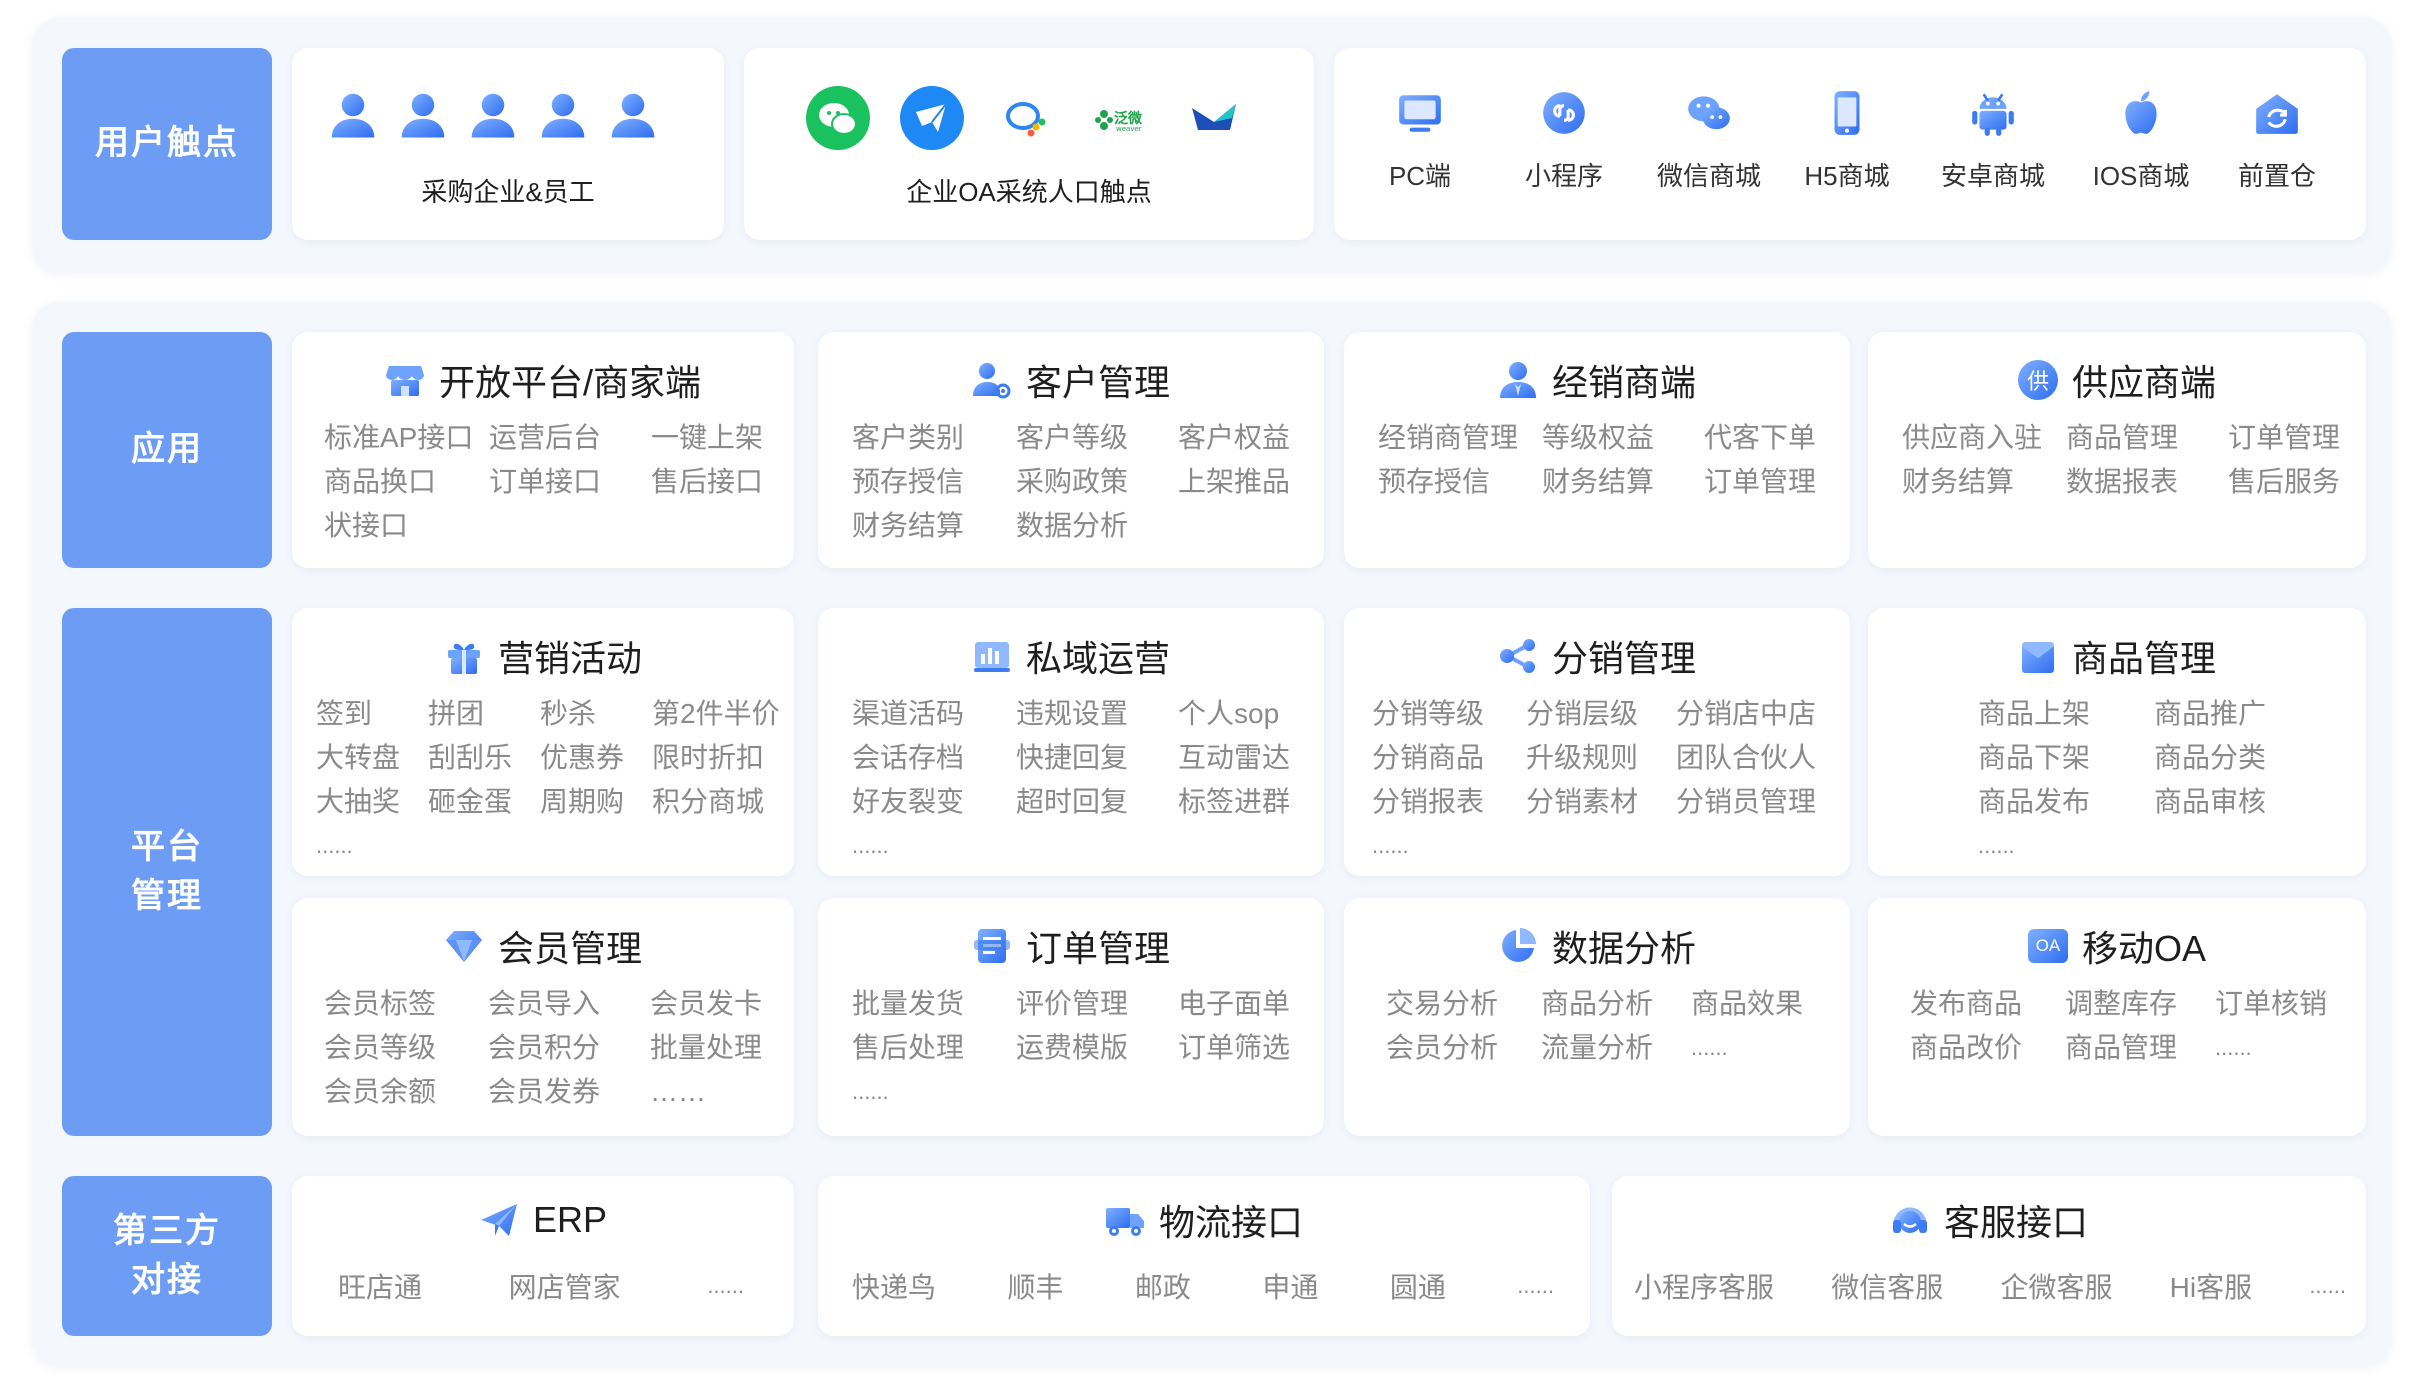 The image size is (2423, 1379). Describe the element at coordinates (1993, 140) in the screenshot. I see `channel-android-mall: 安卓商城` at that location.